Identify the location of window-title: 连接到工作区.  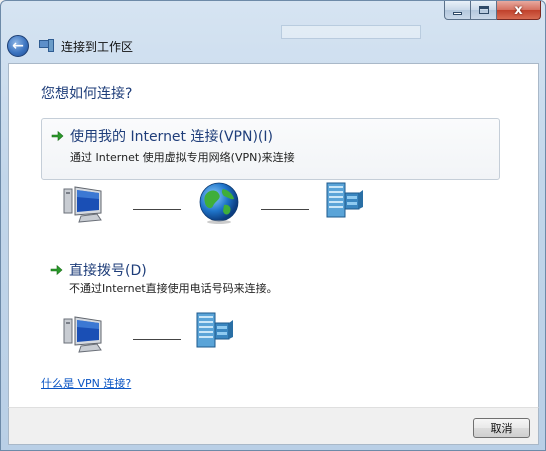
(97, 46).